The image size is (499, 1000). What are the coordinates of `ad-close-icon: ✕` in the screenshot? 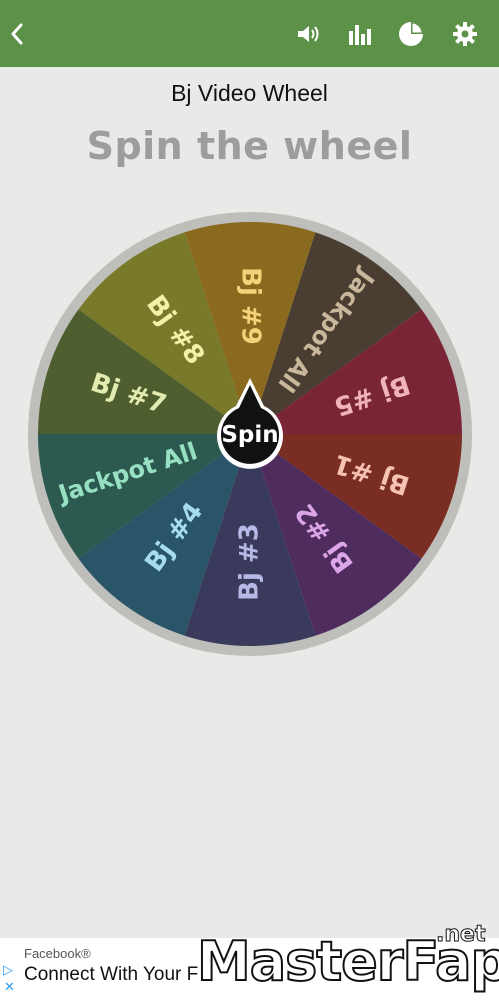 It's located at (9, 987).